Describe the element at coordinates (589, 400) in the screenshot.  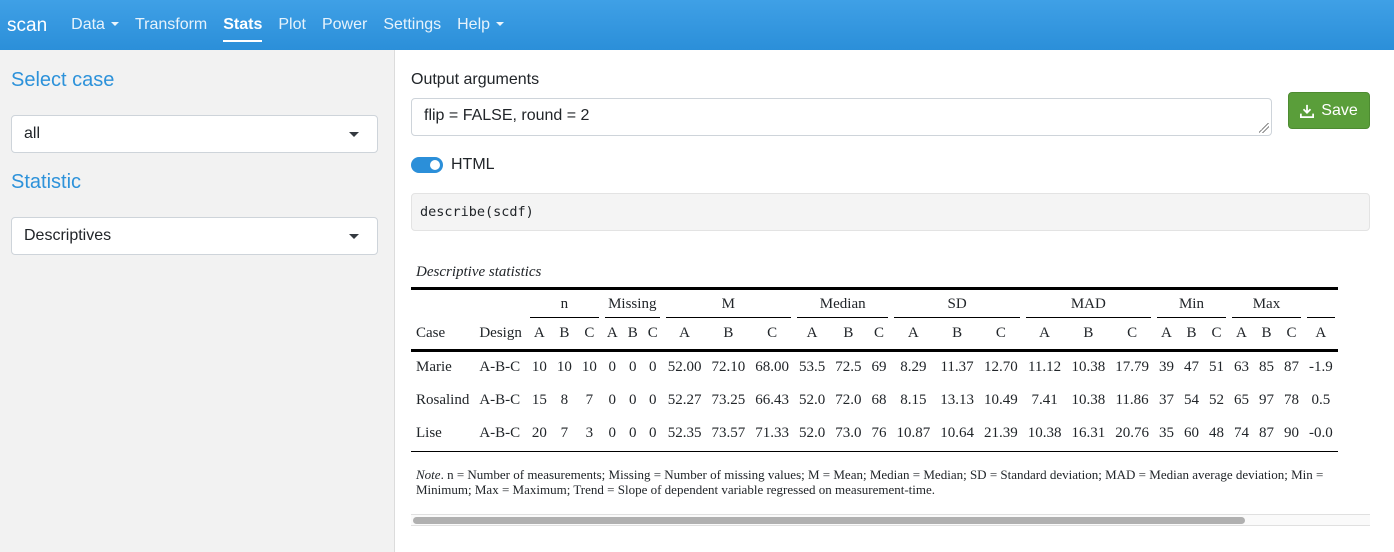
I see `table-cell: 7` at that location.